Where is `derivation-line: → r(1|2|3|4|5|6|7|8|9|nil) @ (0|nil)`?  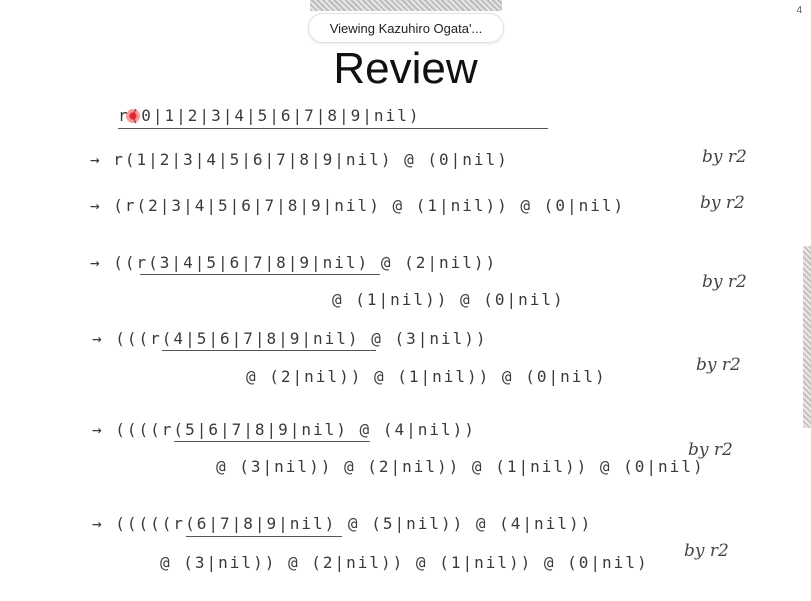
derivation-line: → r(1|2|3|4|5|6|7|8|9|nil) @ (0|nil) is located at coordinates (299, 159).